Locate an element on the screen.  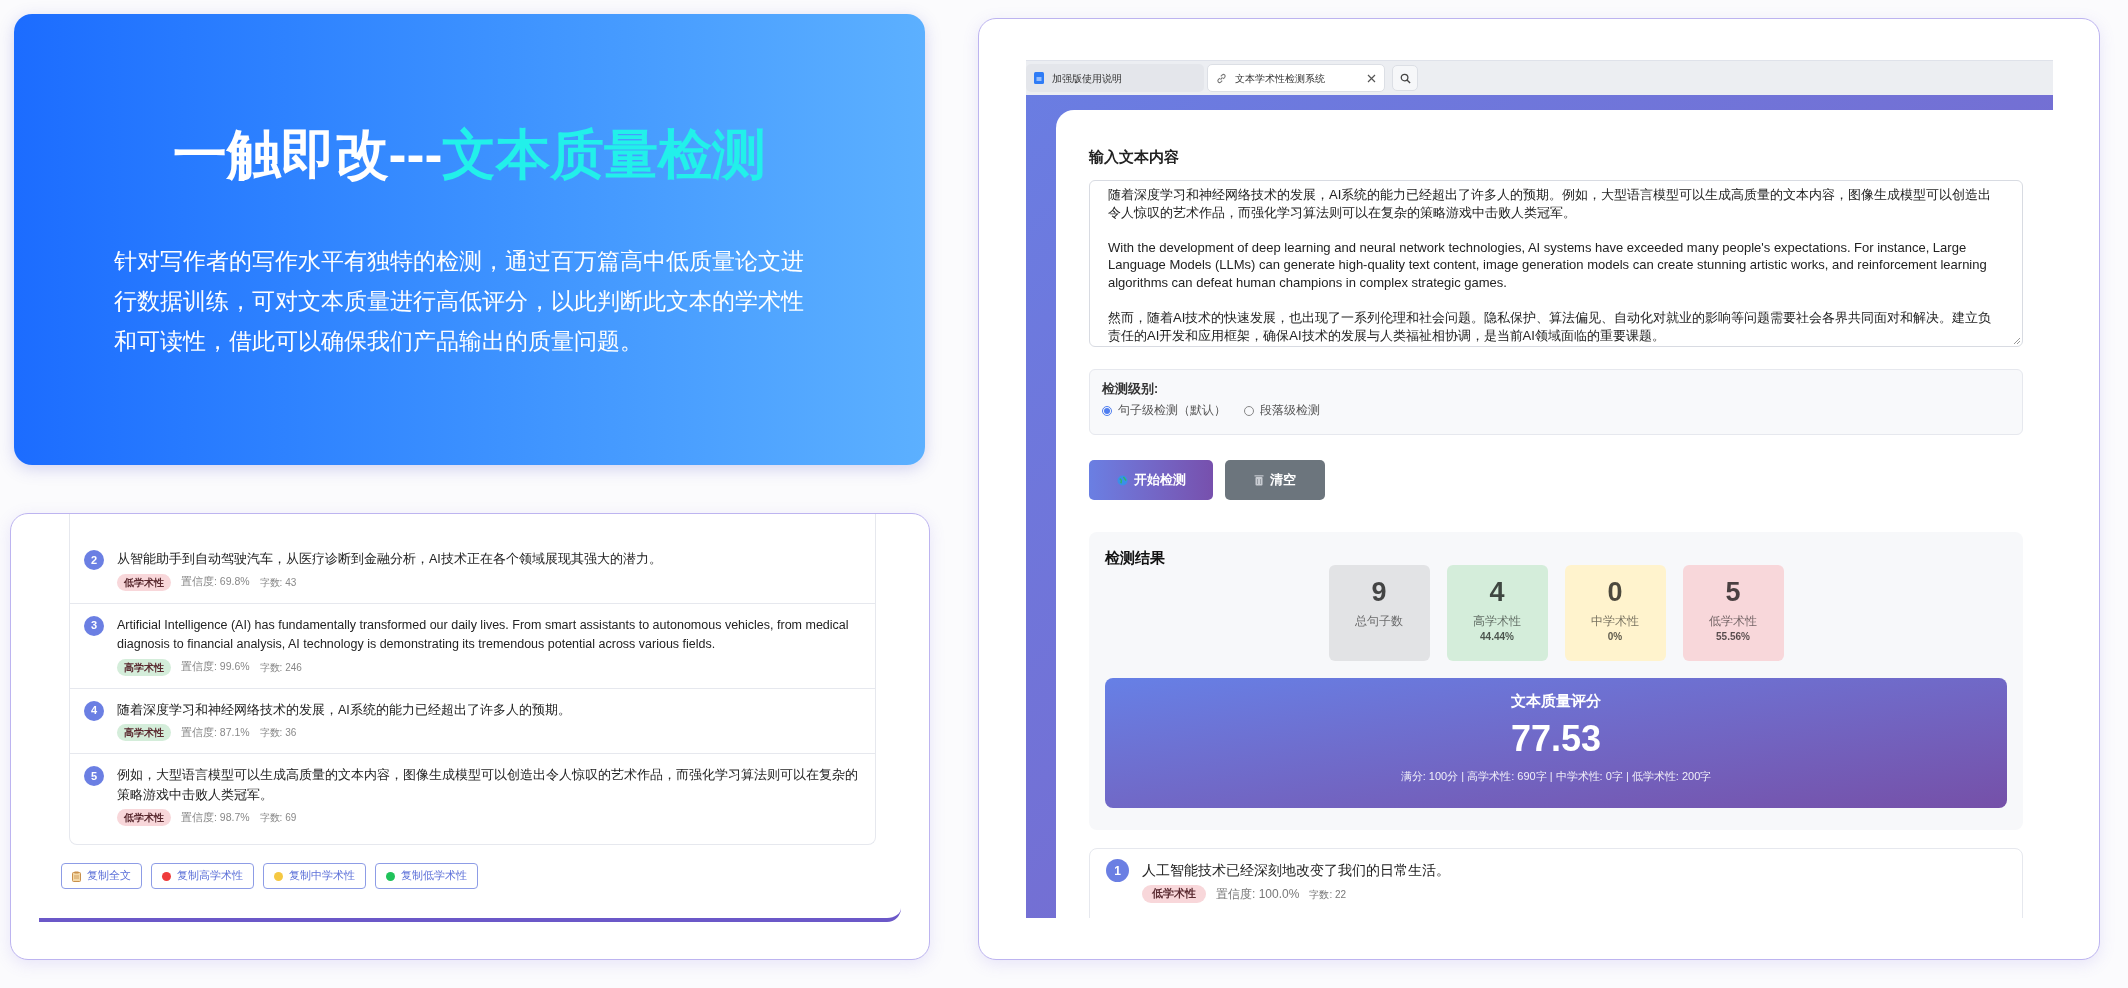
stat-percent: 55.56% is located at coordinates (1733, 637).